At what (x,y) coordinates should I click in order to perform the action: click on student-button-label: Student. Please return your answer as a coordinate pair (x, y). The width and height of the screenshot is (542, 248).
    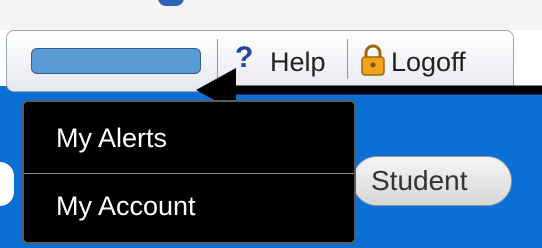
    Looking at the image, I should click on (419, 180).